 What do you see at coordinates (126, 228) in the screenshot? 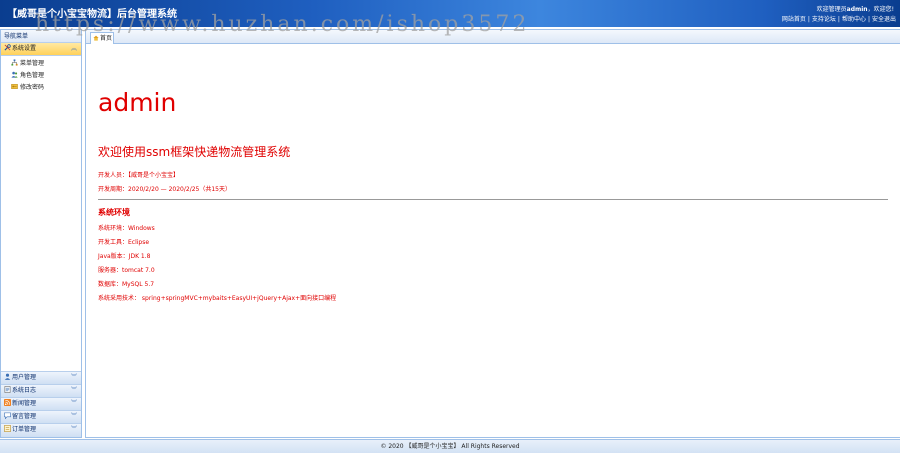
I see `env-os: 系统环境：Windows` at bounding box center [126, 228].